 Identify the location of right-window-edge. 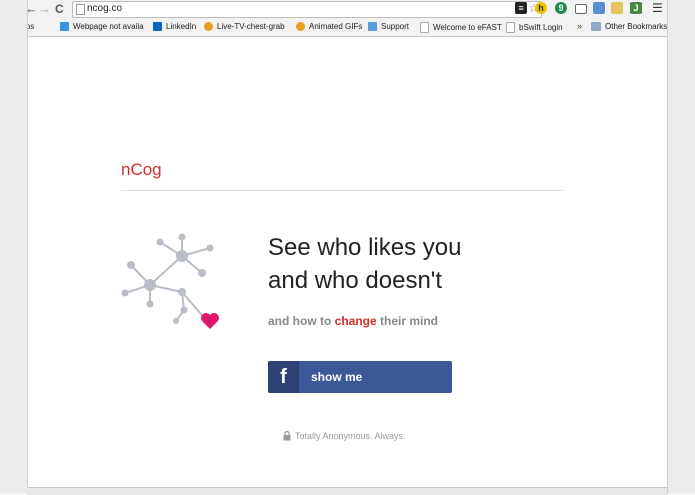
(681, 247).